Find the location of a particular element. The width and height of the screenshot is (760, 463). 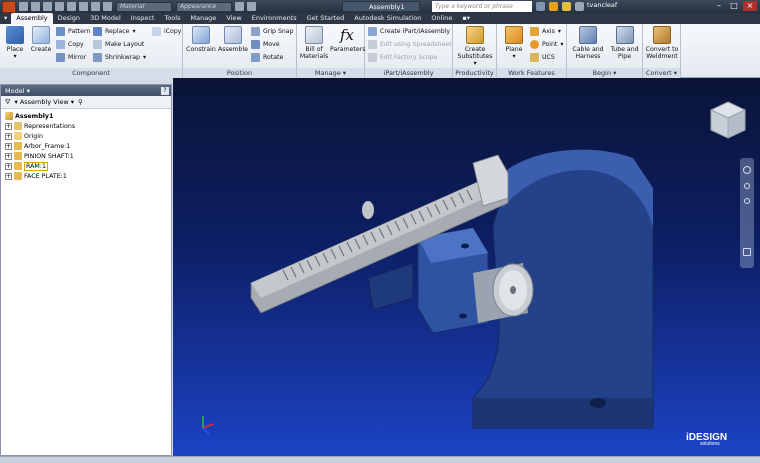

tab-manage: Manage is located at coordinates (203, 18).